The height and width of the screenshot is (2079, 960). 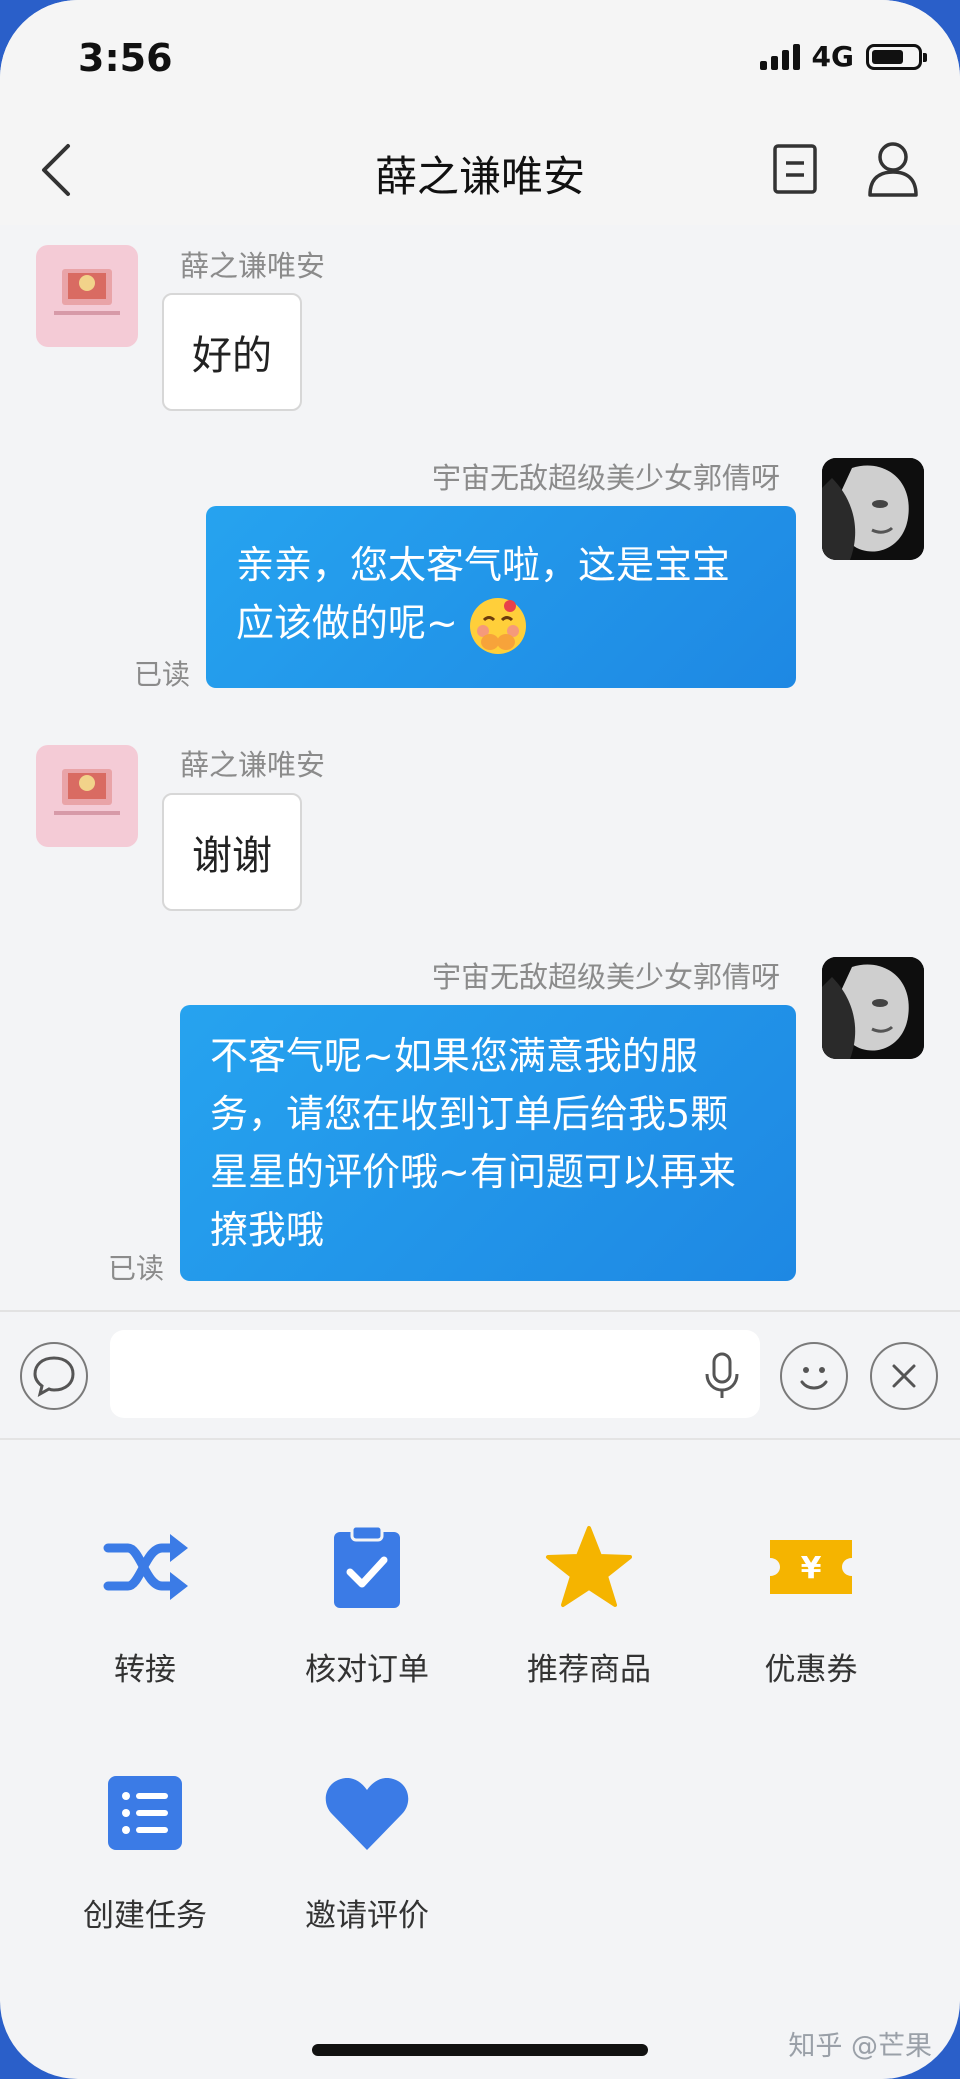 What do you see at coordinates (480, 1439) in the screenshot?
I see `panel-divider` at bounding box center [480, 1439].